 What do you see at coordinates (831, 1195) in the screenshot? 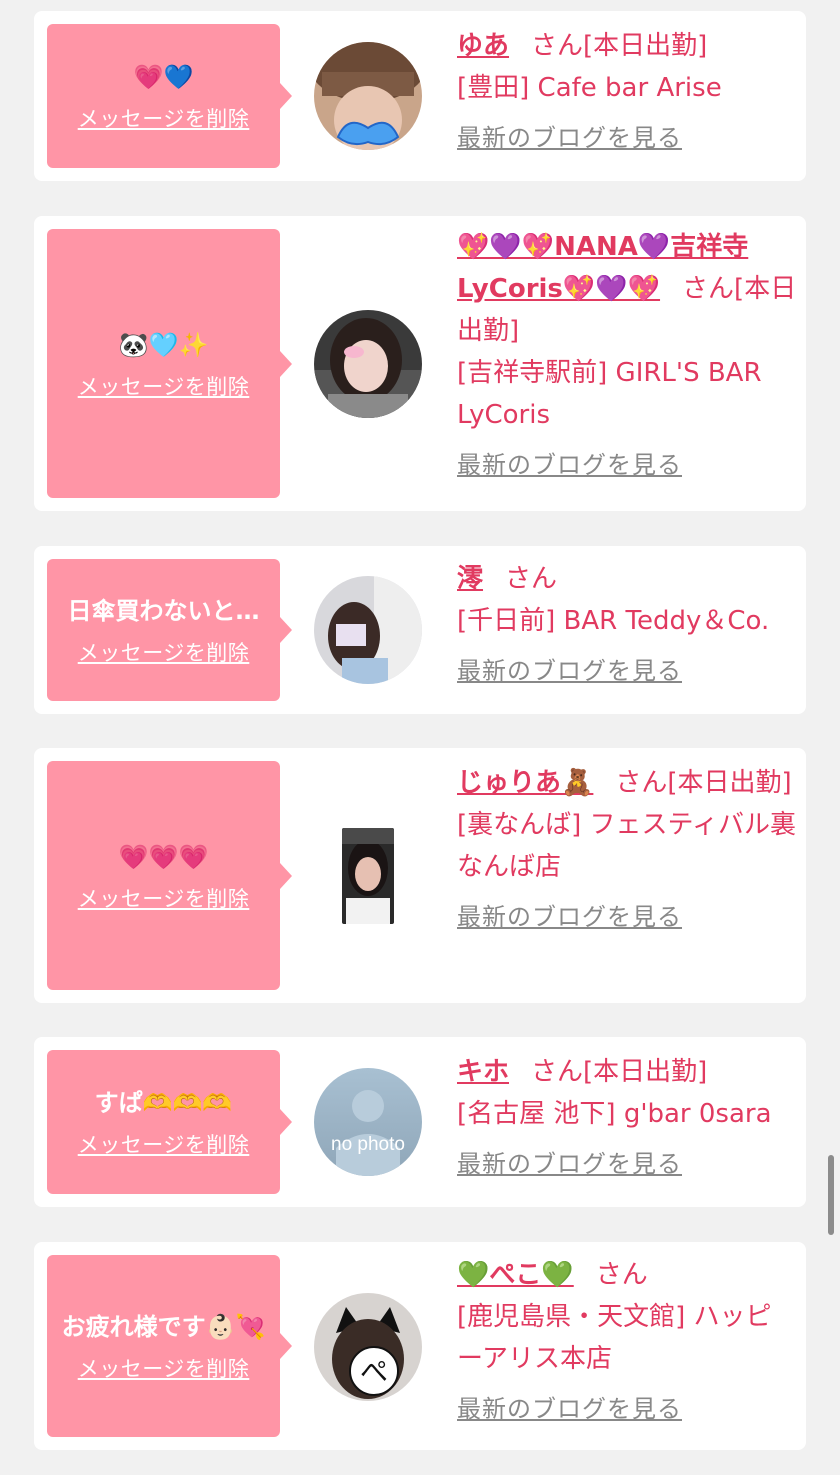
I see `scrollbar` at bounding box center [831, 1195].